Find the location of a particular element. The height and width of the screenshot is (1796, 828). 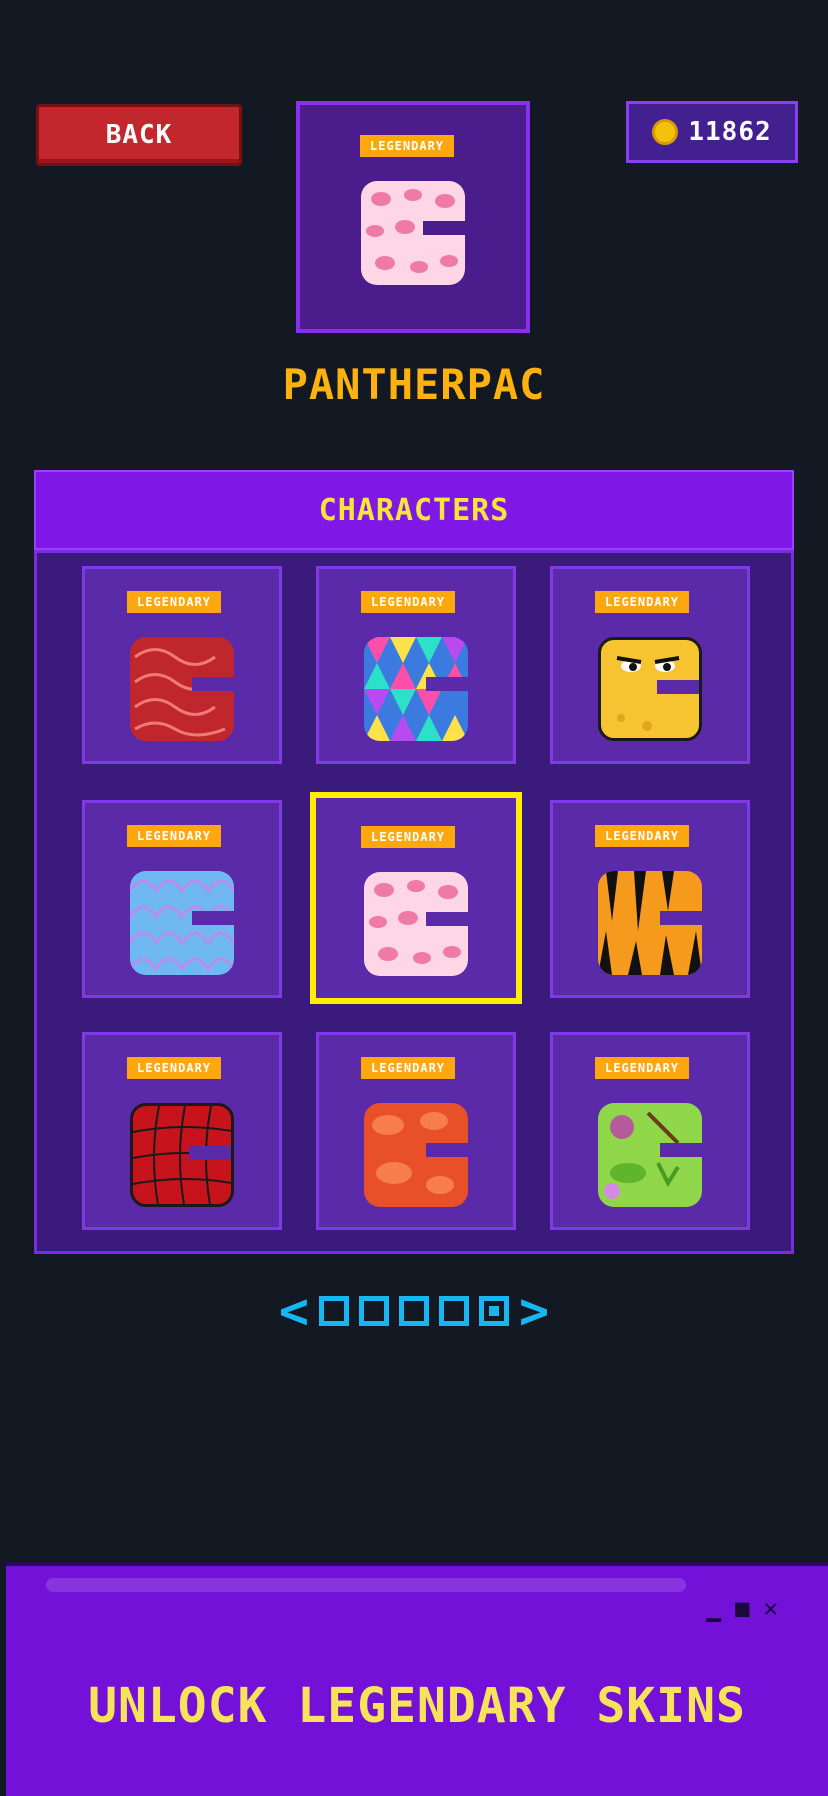

skin-card-lava: LEGENDARY is located at coordinates (416, 1131).